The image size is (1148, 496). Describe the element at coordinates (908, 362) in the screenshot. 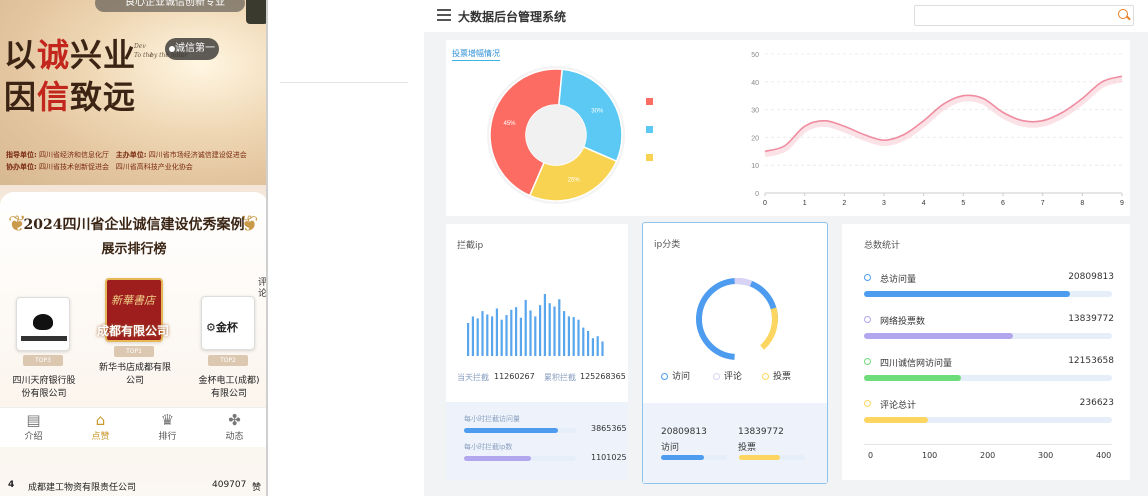

I see `total-label-2: 四川诚信网访问量` at that location.